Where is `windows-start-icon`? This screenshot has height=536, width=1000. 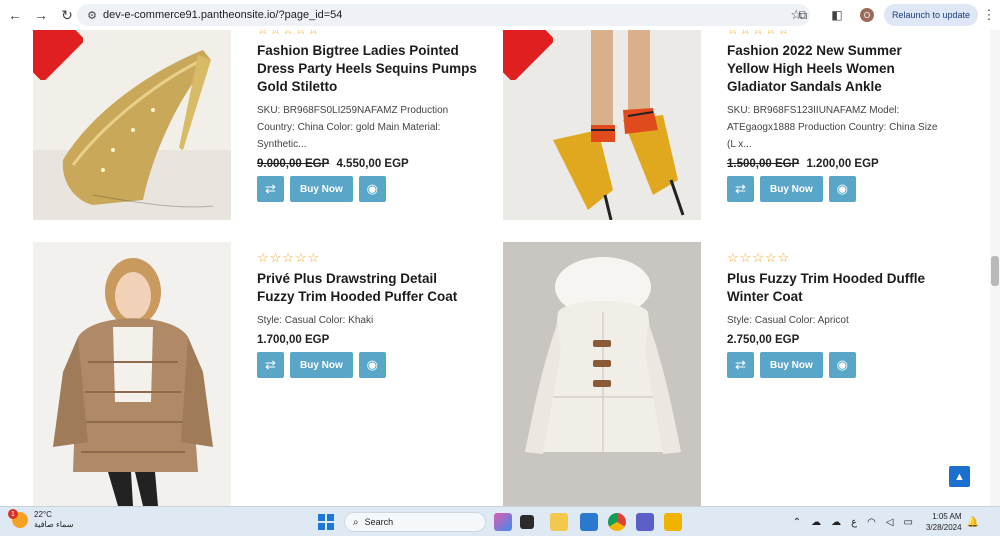 windows-start-icon is located at coordinates (326, 522).